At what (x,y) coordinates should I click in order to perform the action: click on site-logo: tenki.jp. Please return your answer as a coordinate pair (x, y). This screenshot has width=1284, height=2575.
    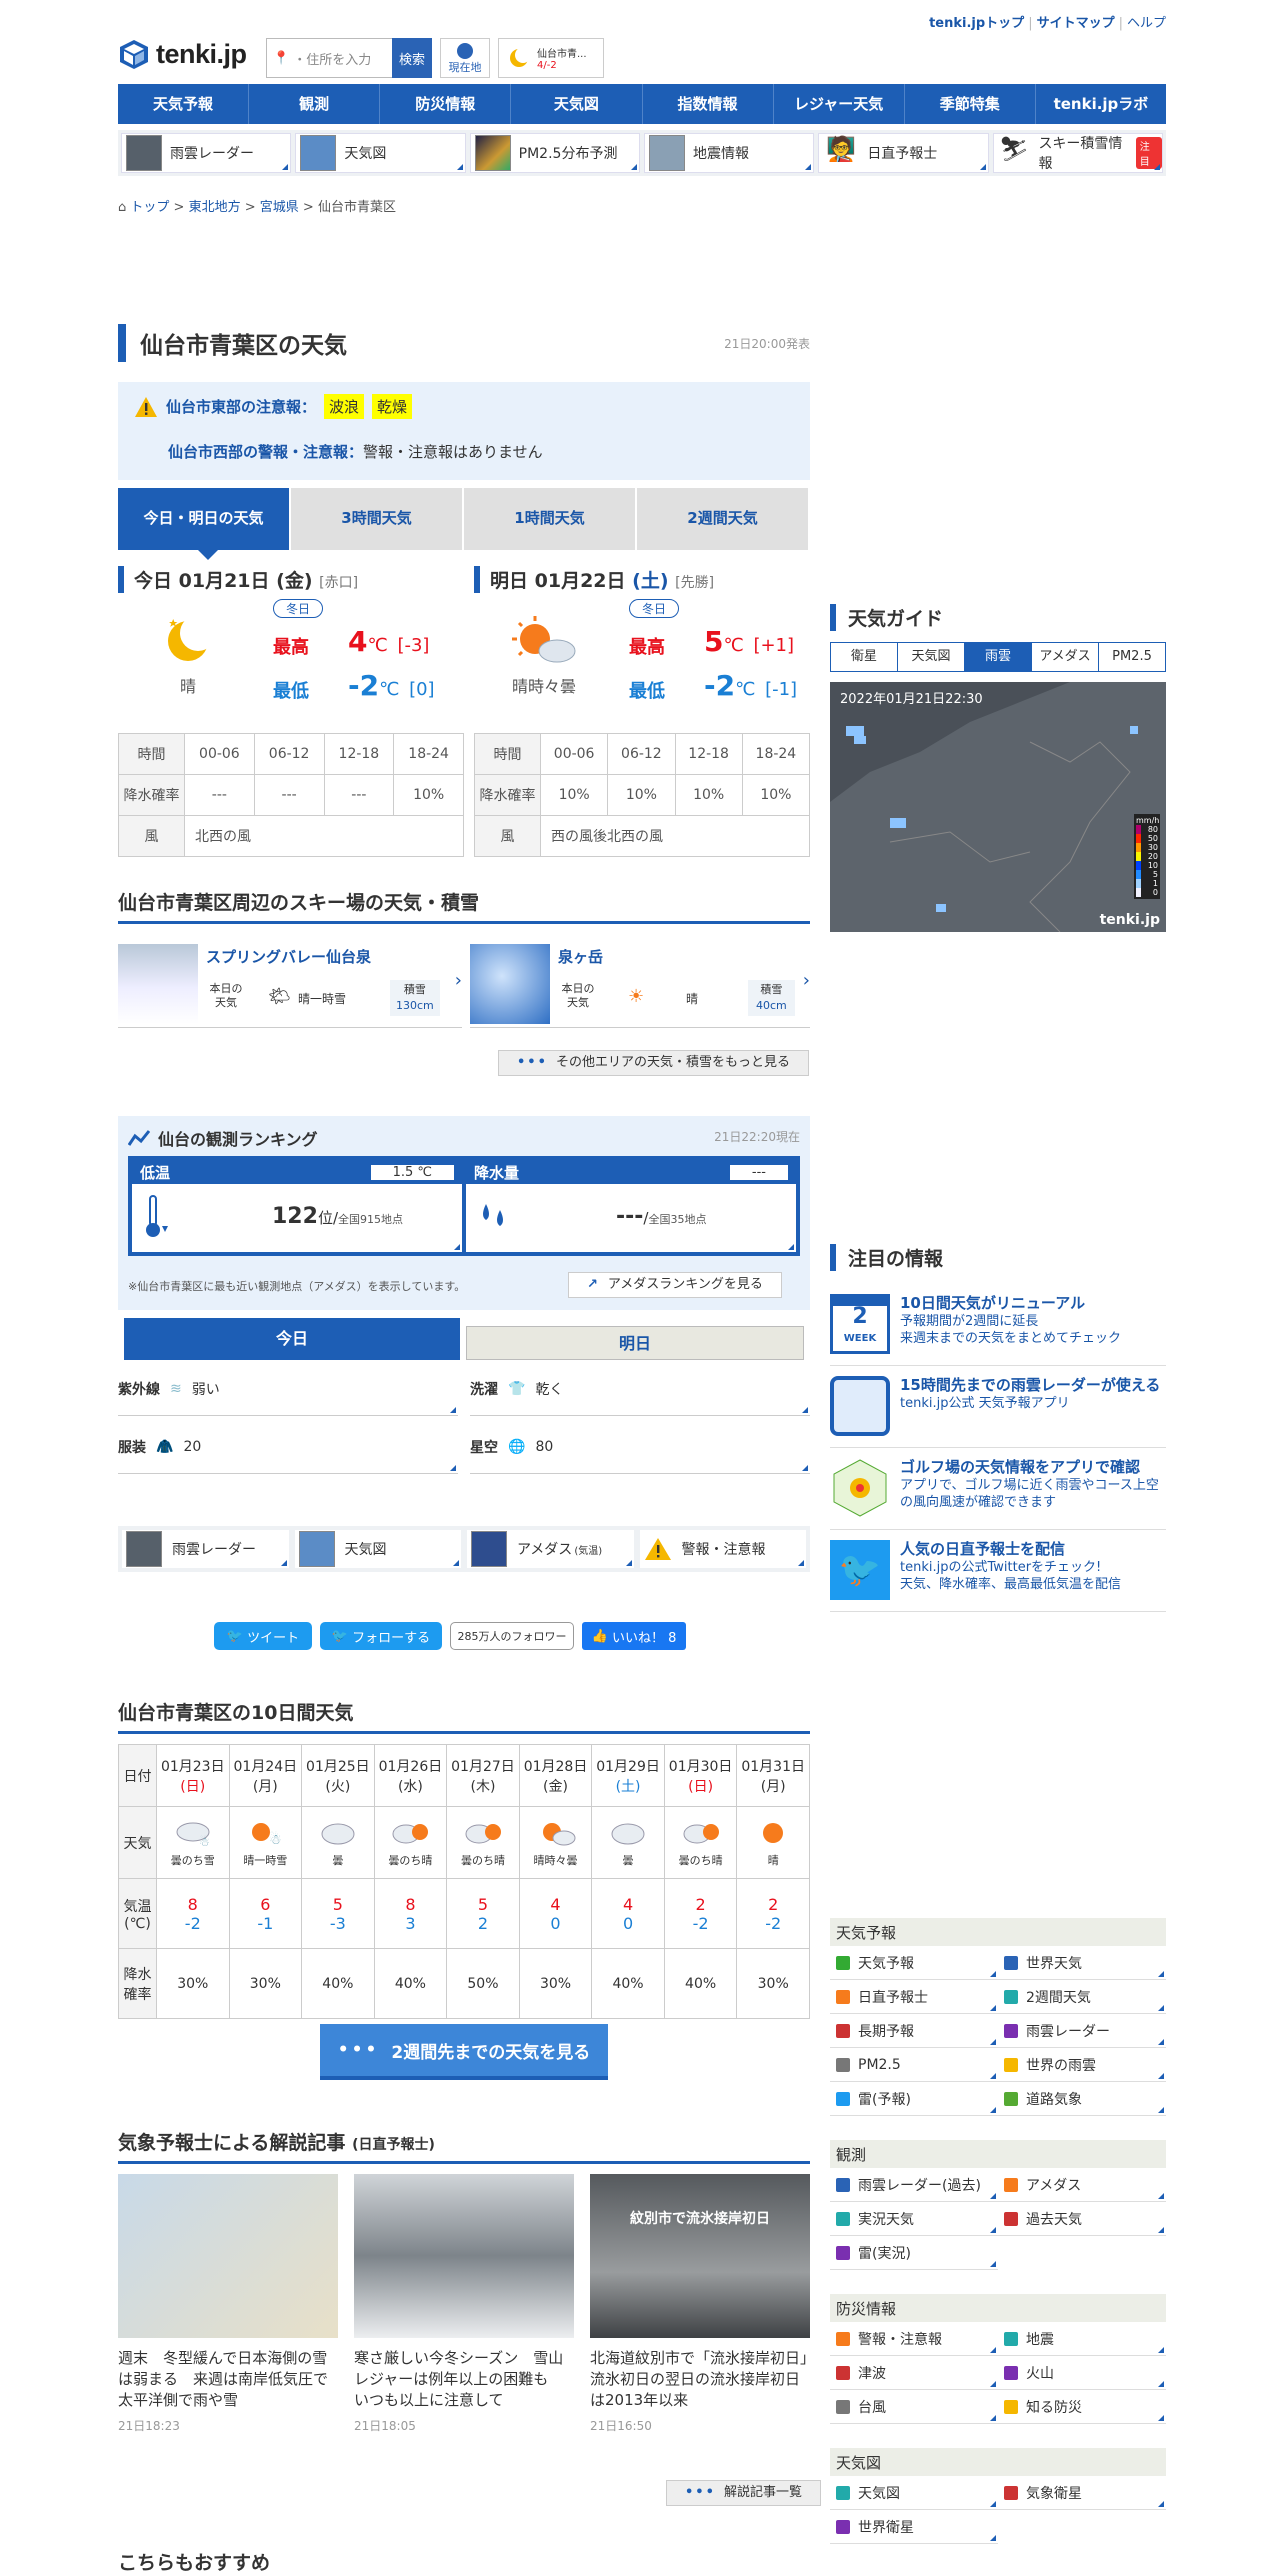
    Looking at the image, I should click on (182, 54).